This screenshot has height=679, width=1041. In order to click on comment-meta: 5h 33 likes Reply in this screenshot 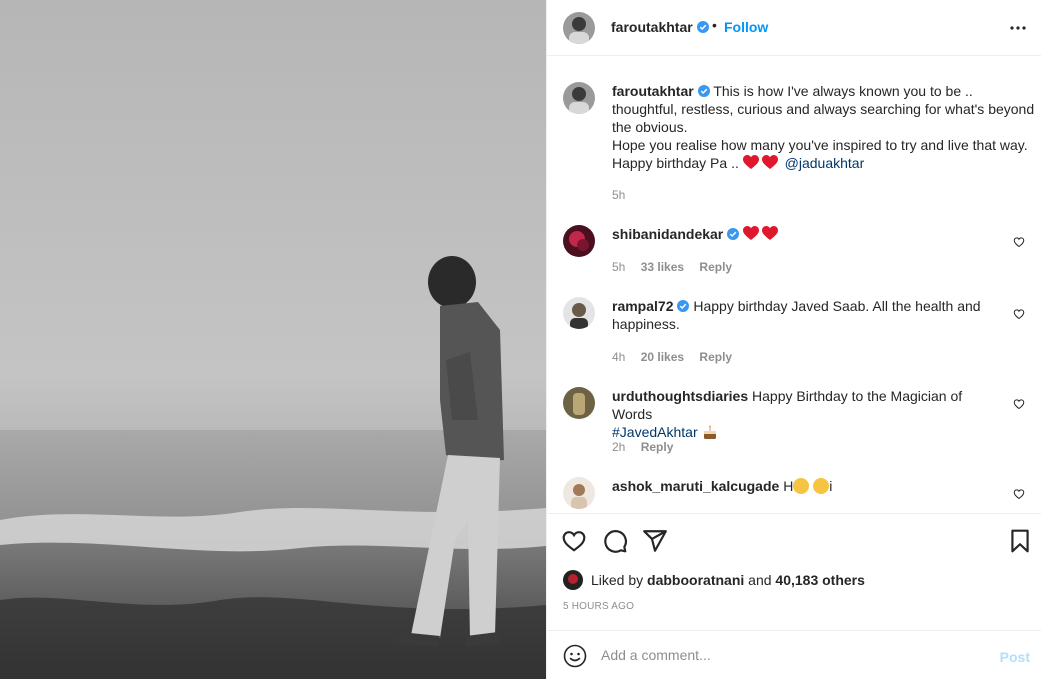, I will do `click(678, 267)`.